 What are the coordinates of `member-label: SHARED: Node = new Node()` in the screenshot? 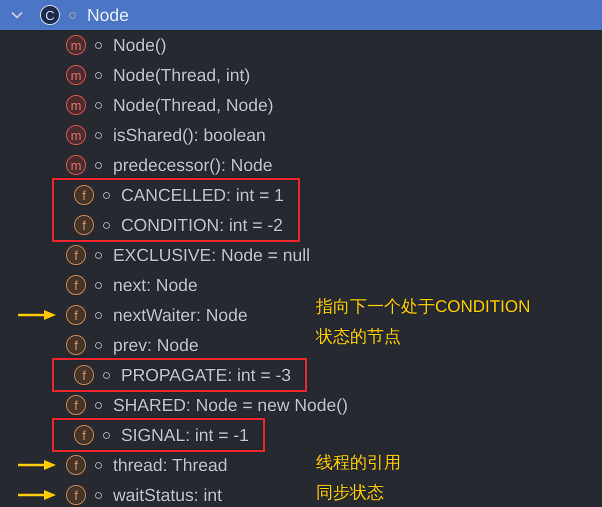 It's located at (230, 405).